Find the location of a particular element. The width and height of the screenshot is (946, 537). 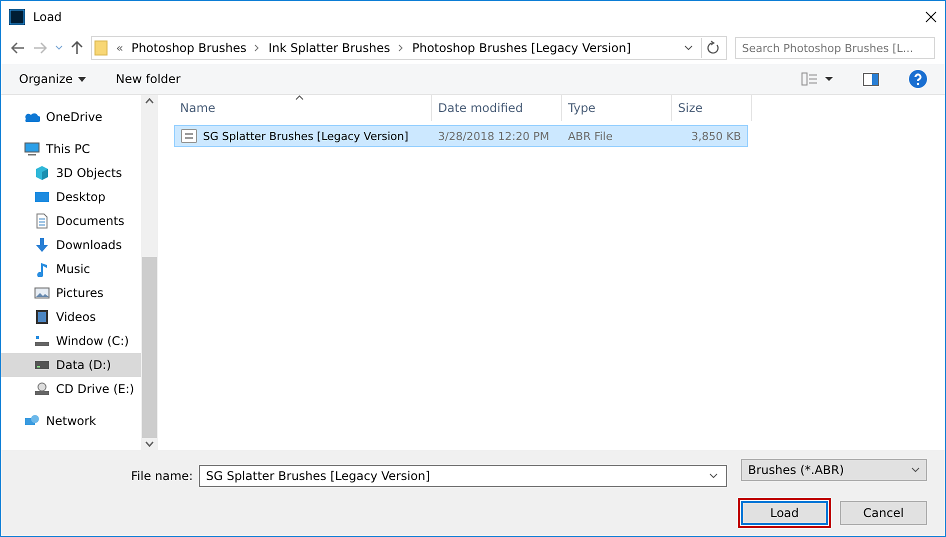

table-cell-text: ABR File is located at coordinates (590, 136).